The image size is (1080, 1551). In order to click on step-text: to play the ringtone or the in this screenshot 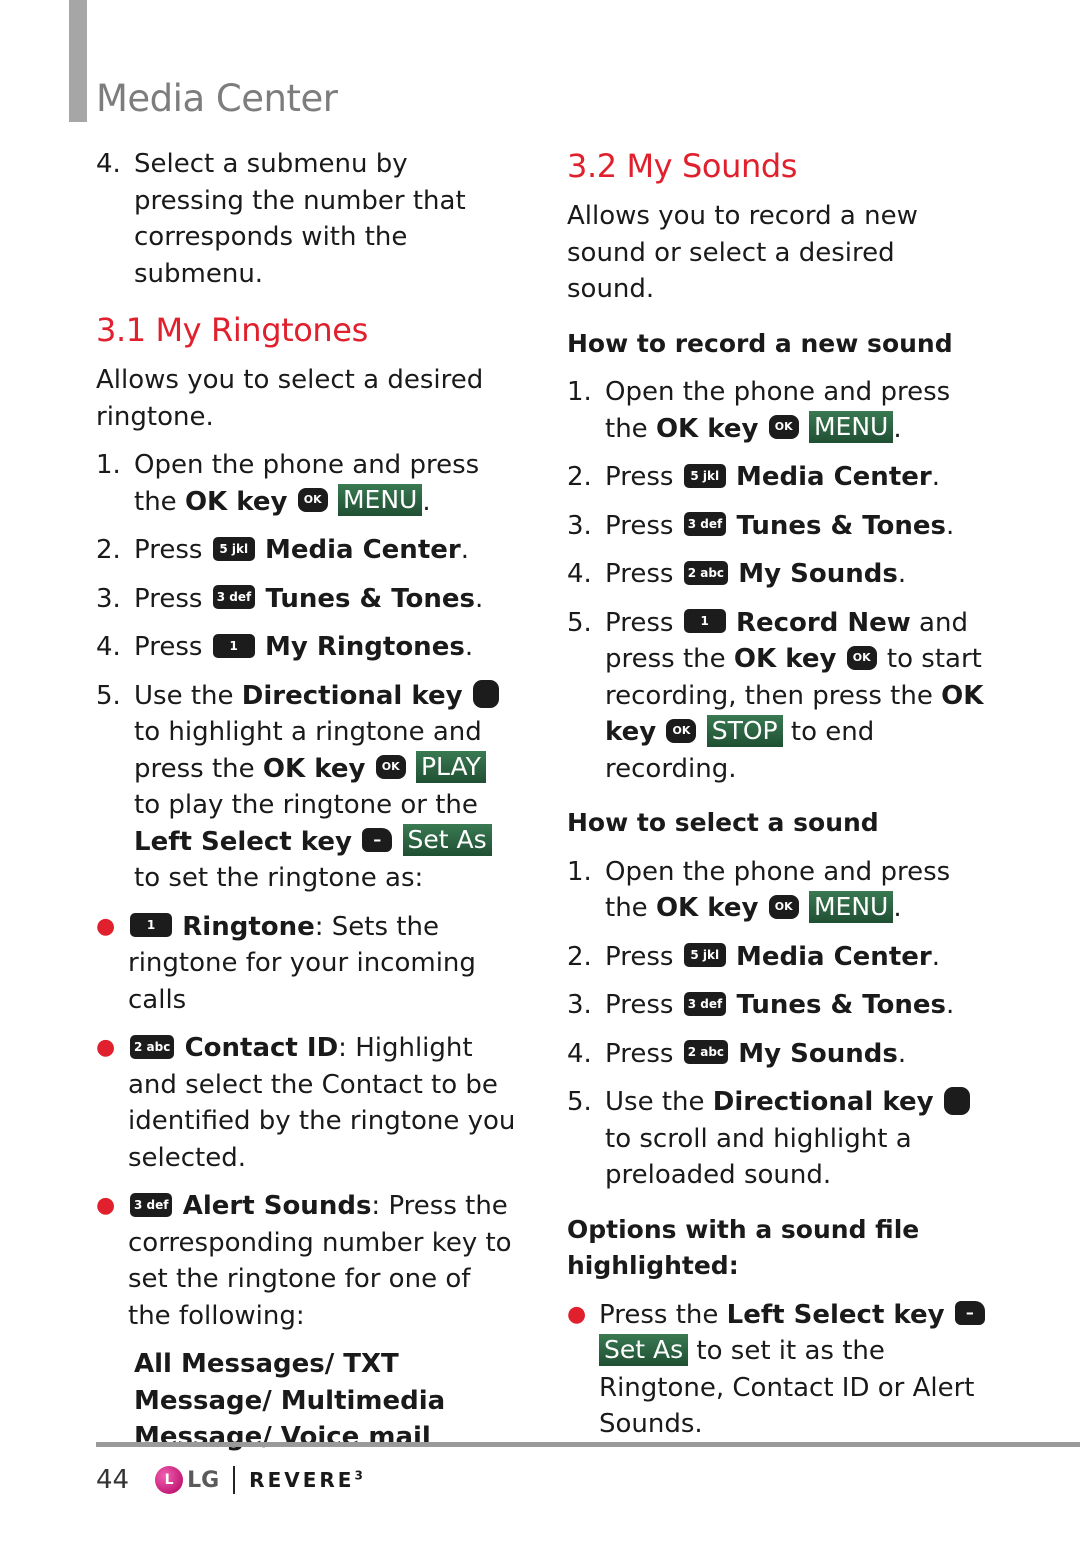, I will do `click(306, 805)`.